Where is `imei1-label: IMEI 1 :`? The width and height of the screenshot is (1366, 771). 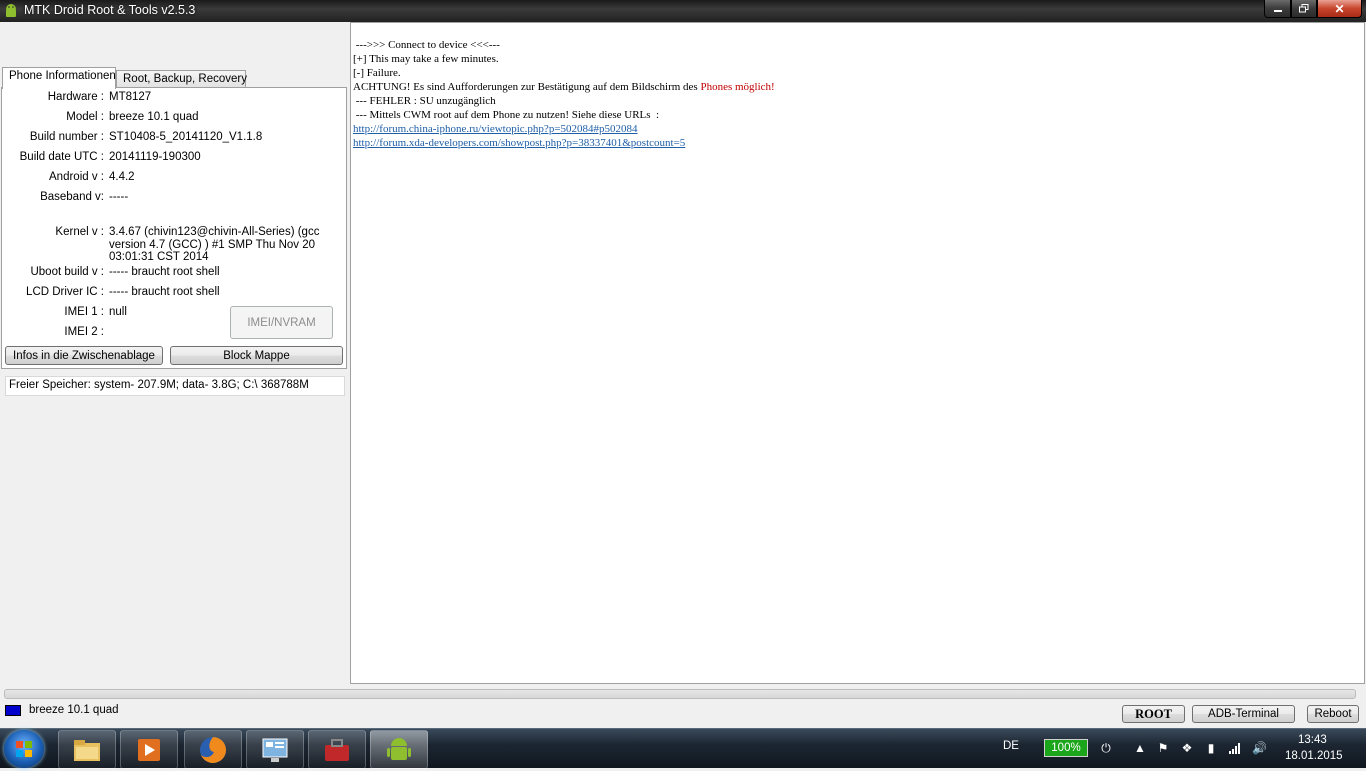 imei1-label: IMEI 1 : is located at coordinates (84, 312).